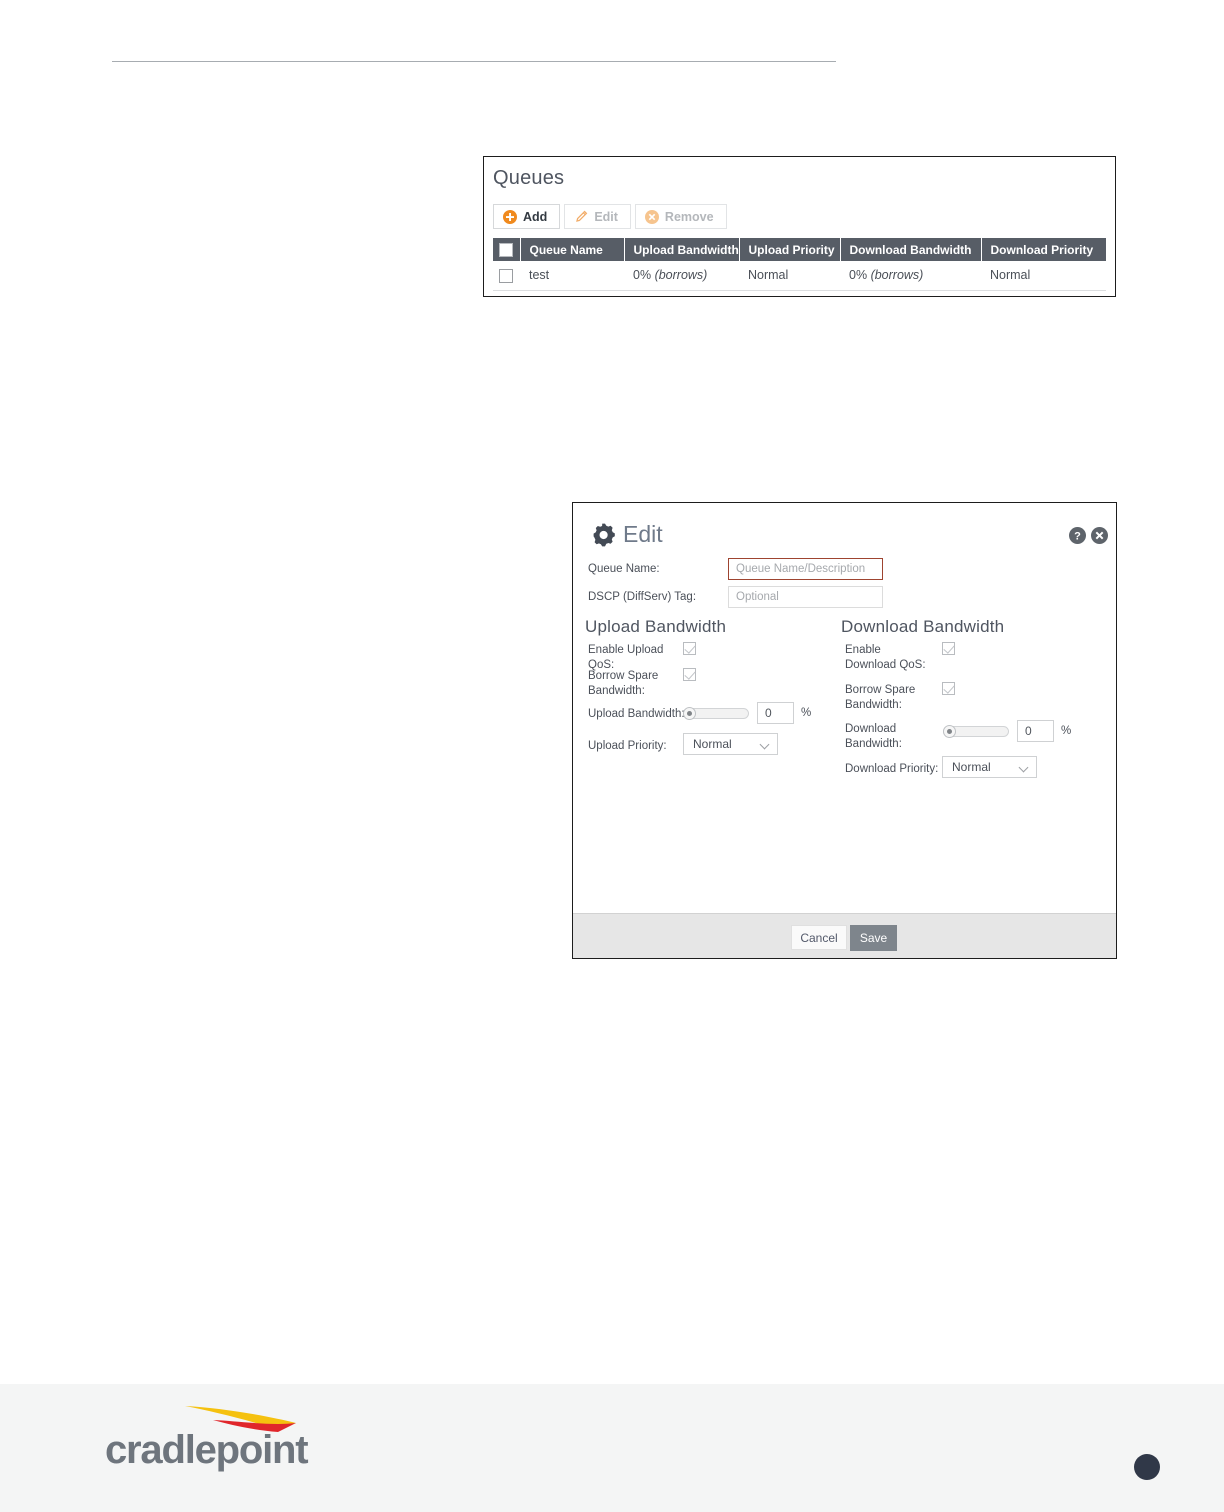 The height and width of the screenshot is (1512, 1224). I want to click on upload-slider-handle, so click(689, 713).